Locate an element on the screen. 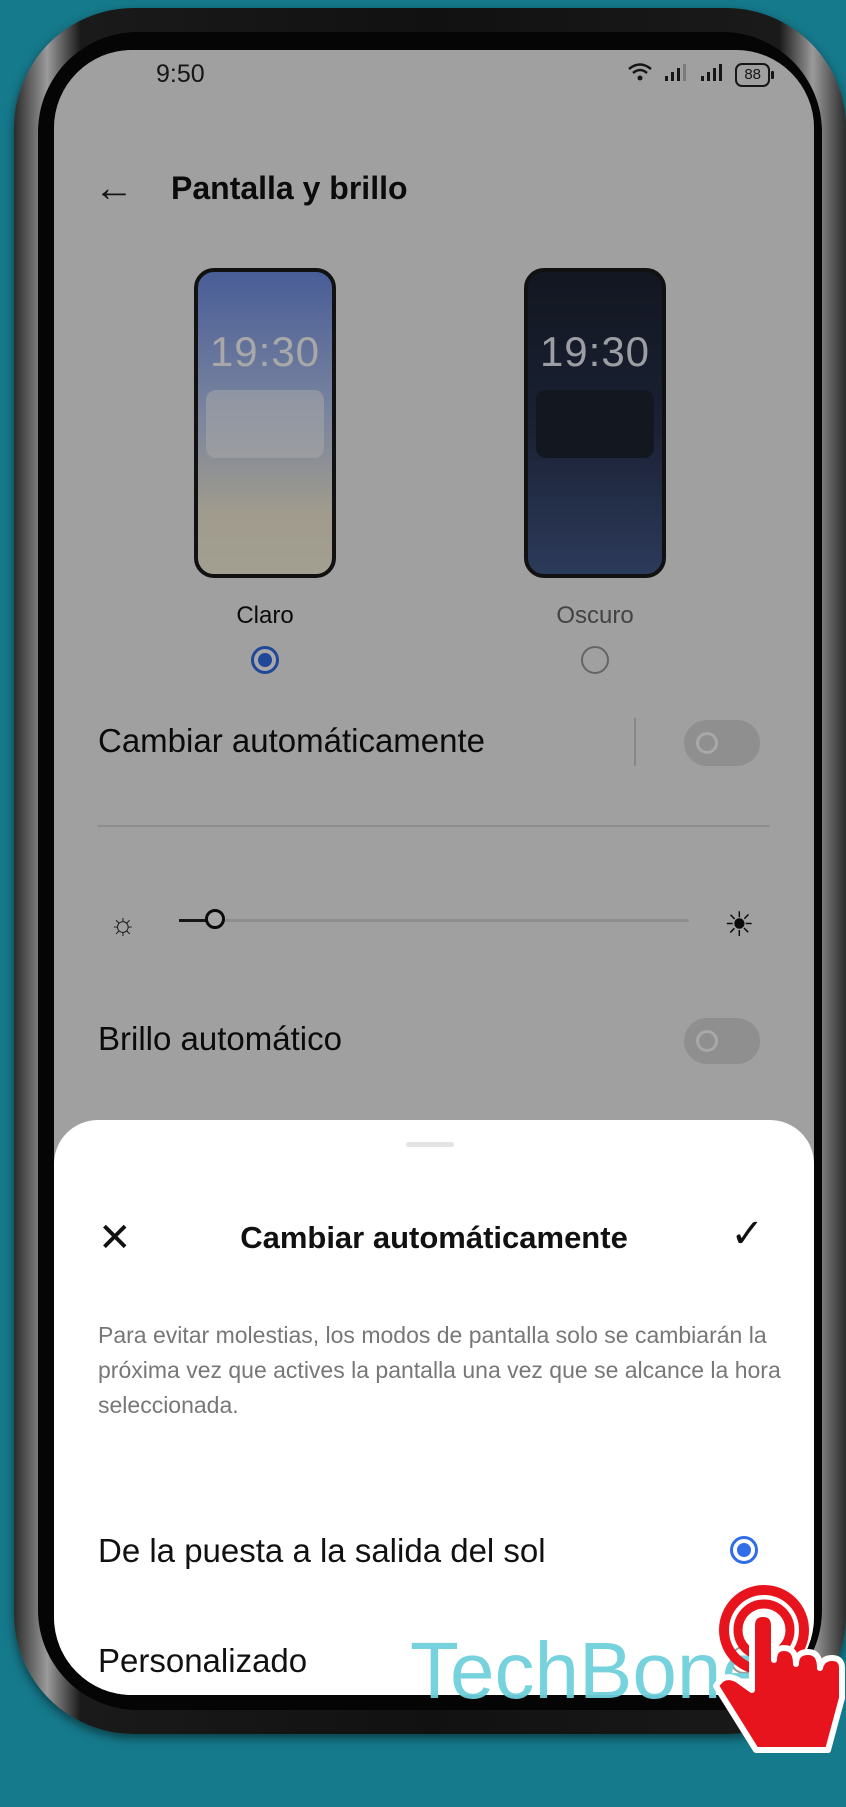  sheet-title: Cambiar automáticamente is located at coordinates (434, 1237).